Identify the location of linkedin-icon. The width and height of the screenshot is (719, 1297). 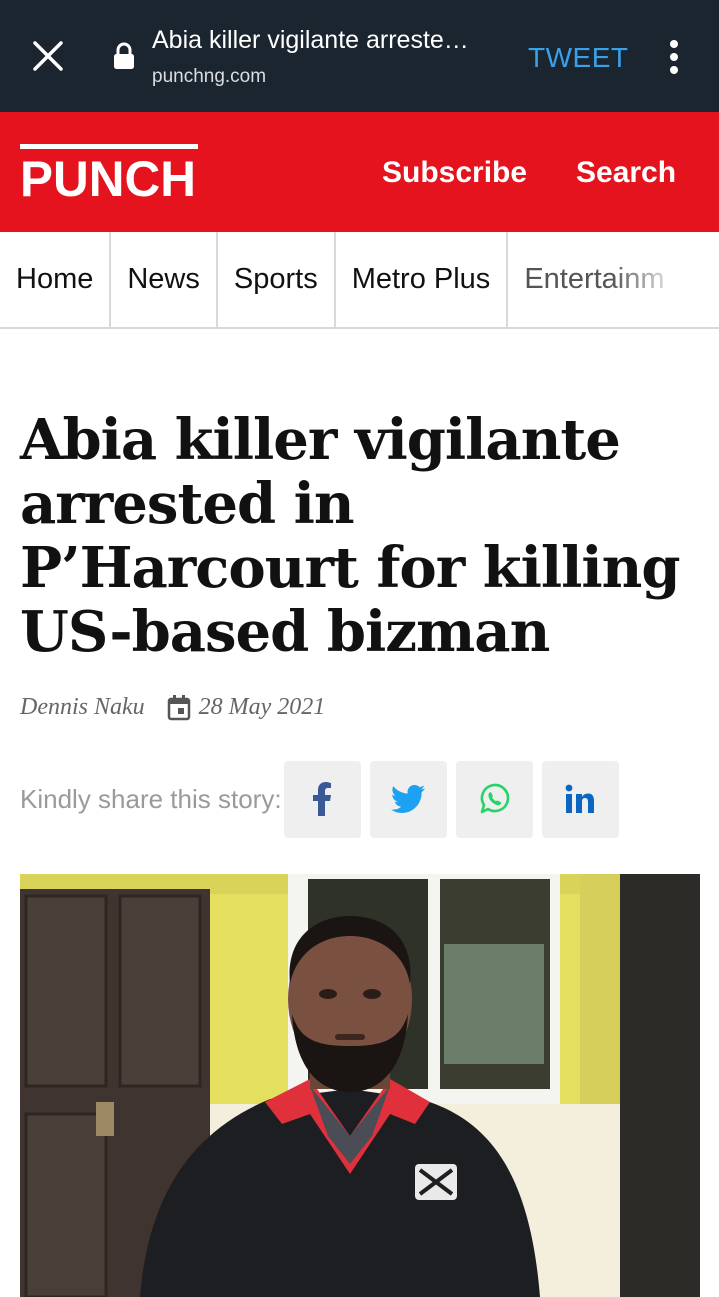
(580, 798).